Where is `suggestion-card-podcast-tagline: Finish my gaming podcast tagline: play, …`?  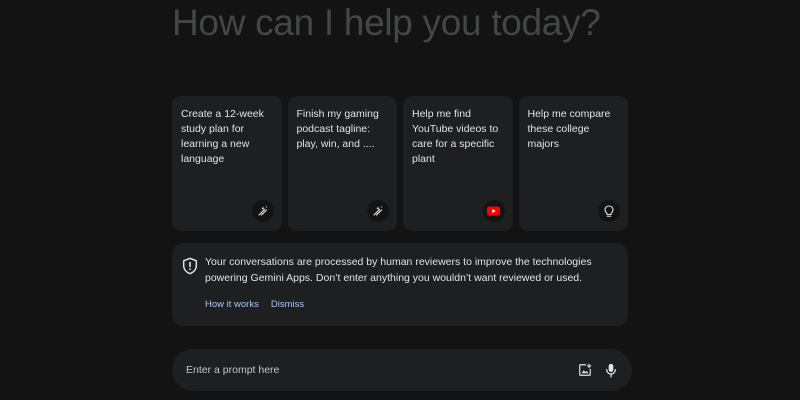
suggestion-card-podcast-tagline: Finish my gaming podcast tagline: play, … is located at coordinates (342, 163).